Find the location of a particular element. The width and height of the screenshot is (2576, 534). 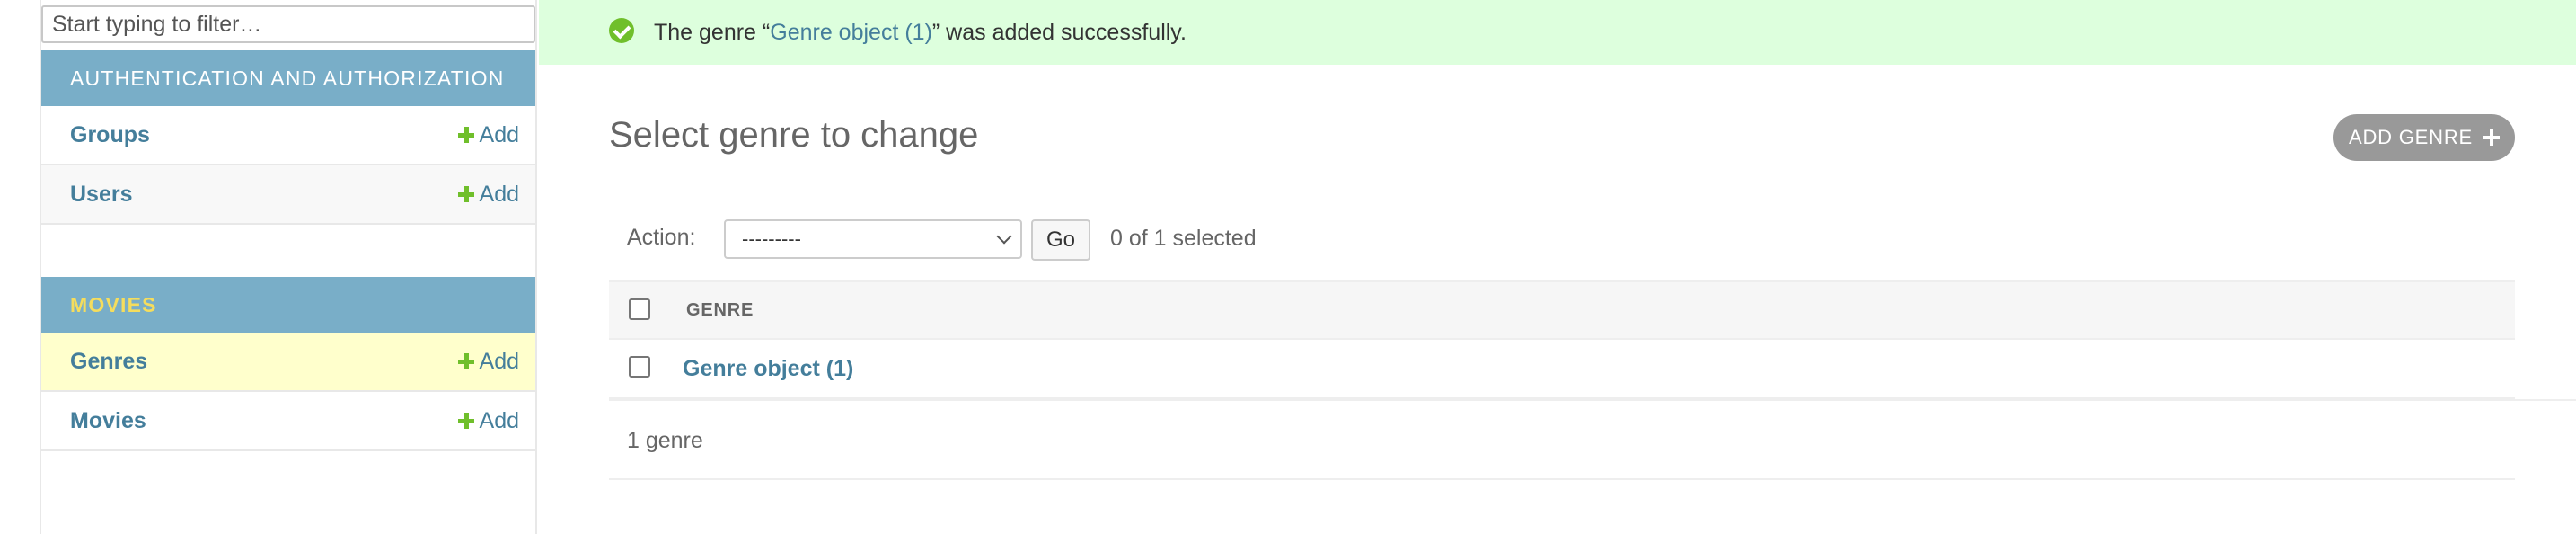

app-caption-movies: MOVIES is located at coordinates (288, 305).